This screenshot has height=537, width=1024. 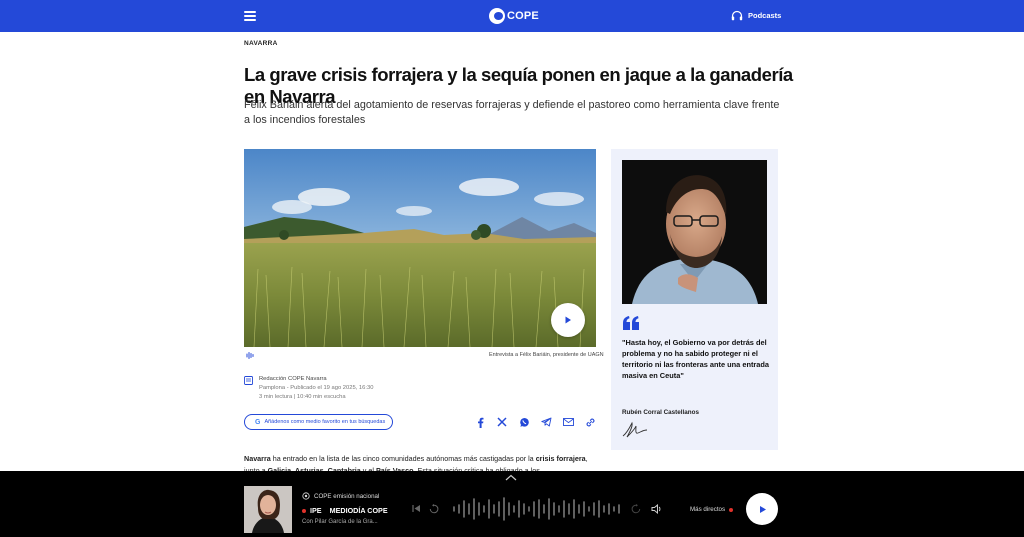 I want to click on station-label: COPE emisión nacional, so click(x=340, y=496).